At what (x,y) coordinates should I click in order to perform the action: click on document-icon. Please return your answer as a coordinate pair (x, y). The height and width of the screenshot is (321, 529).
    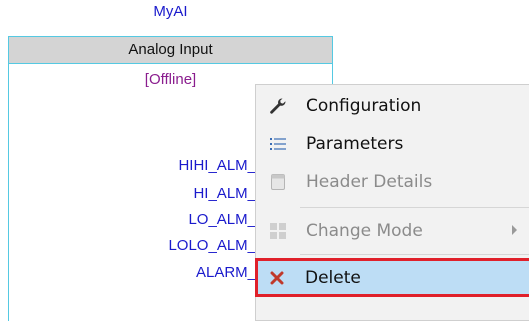
    Looking at the image, I should click on (278, 182).